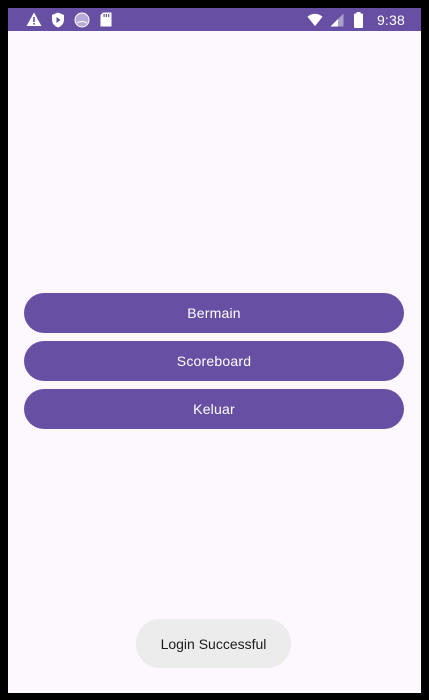 This screenshot has width=429, height=700. Describe the element at coordinates (214, 313) in the screenshot. I see `play-button: Bermain` at that location.